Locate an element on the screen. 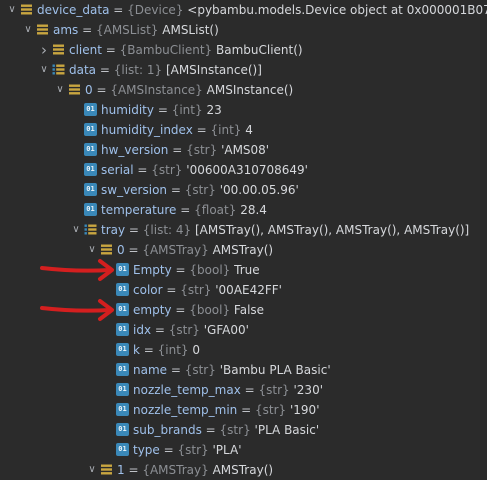 This screenshot has width=487, height=480. tree-row-20: 01 nozzle_temp_min = {str} '190' is located at coordinates (243, 410).